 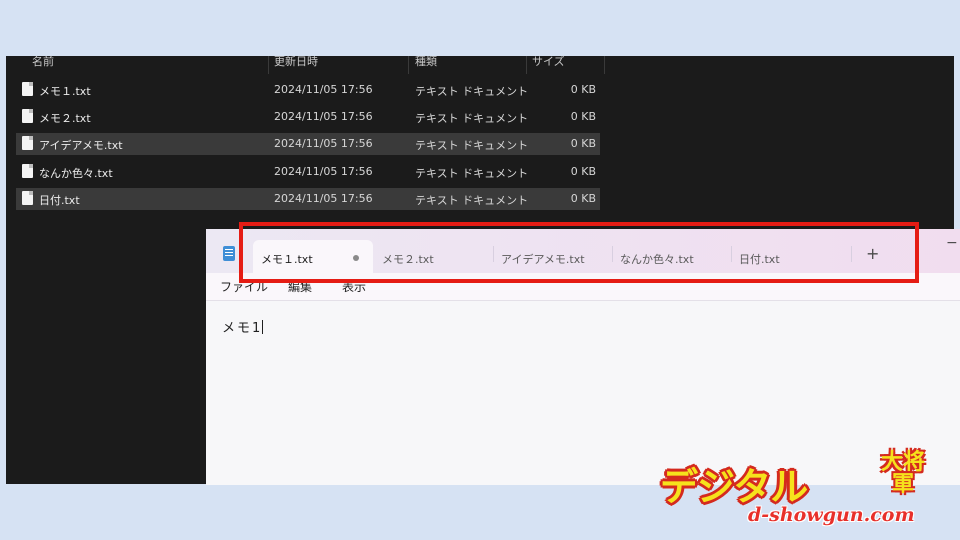 I want to click on highlight-box, so click(x=579, y=252).